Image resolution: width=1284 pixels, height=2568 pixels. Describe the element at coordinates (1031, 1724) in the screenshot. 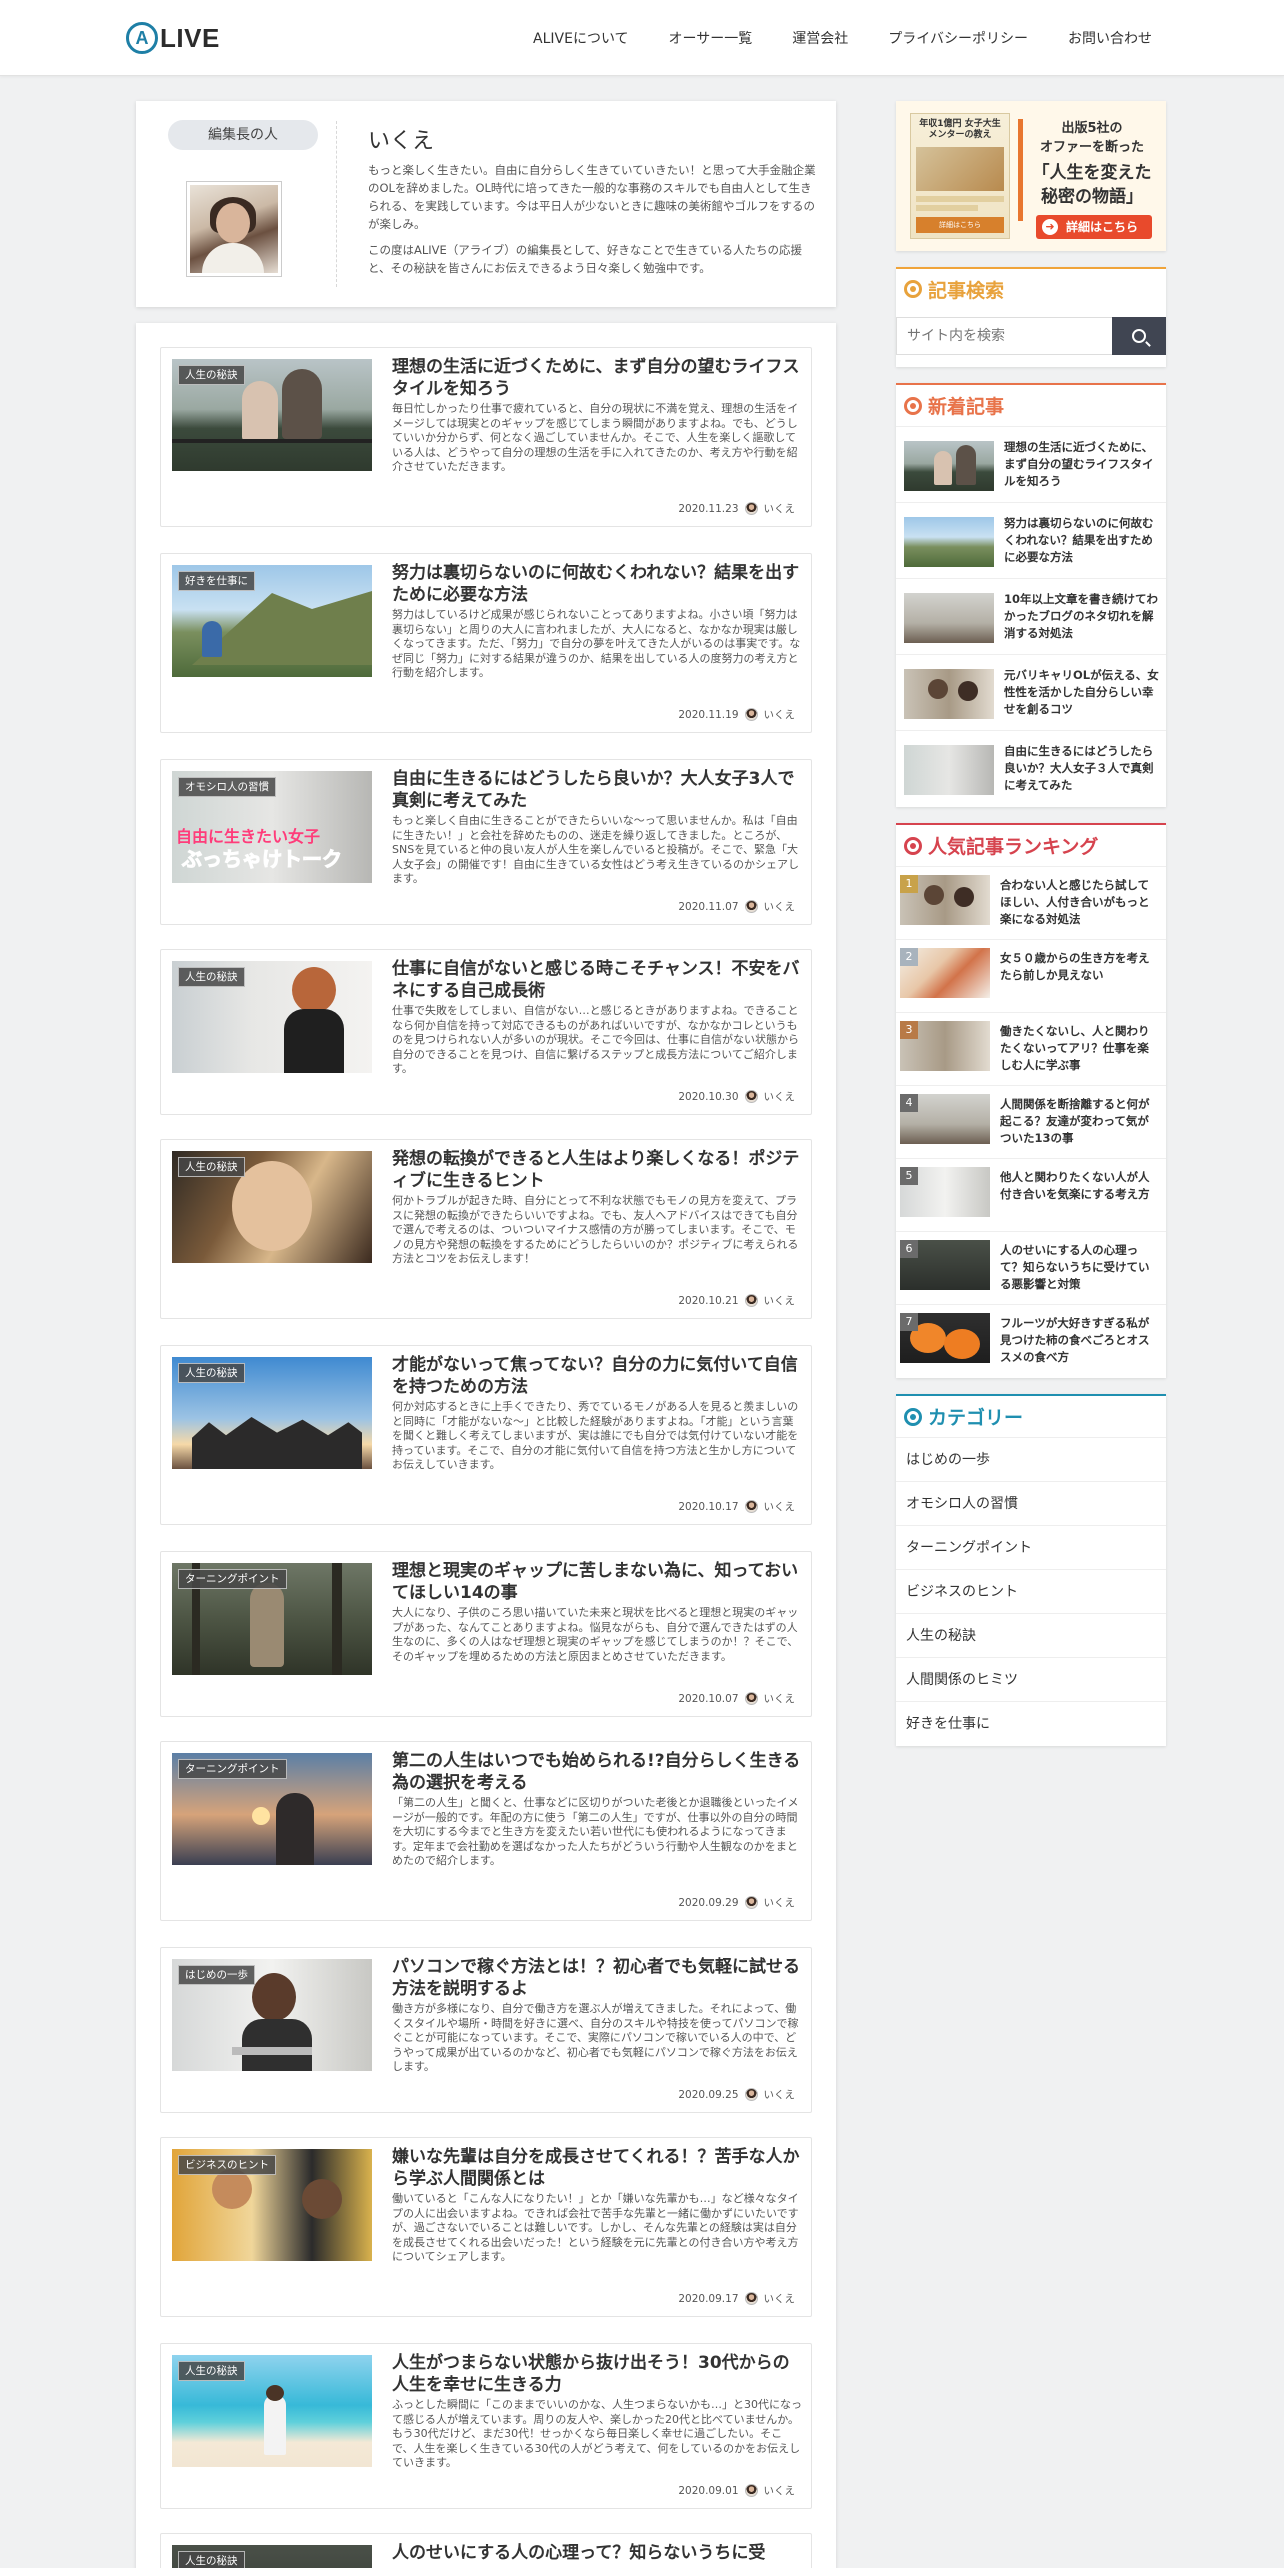

I see `category-link: 好きを仕事に` at that location.